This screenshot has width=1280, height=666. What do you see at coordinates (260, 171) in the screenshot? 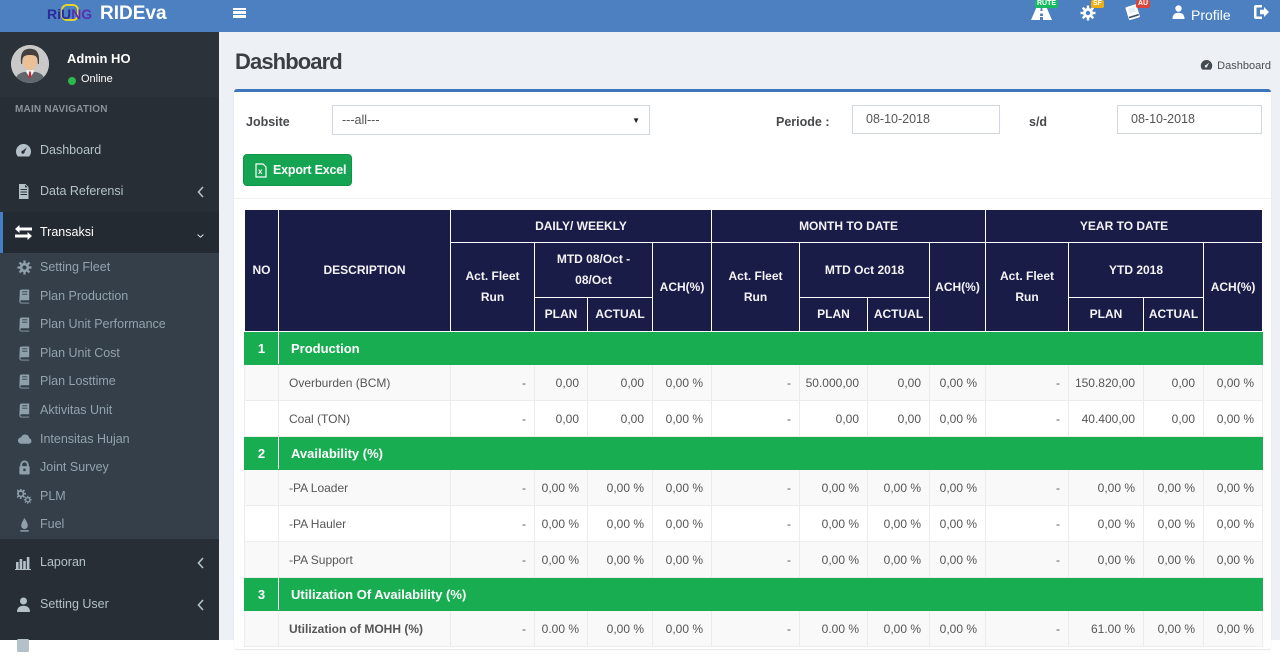
I see `svg-text: x` at bounding box center [260, 171].